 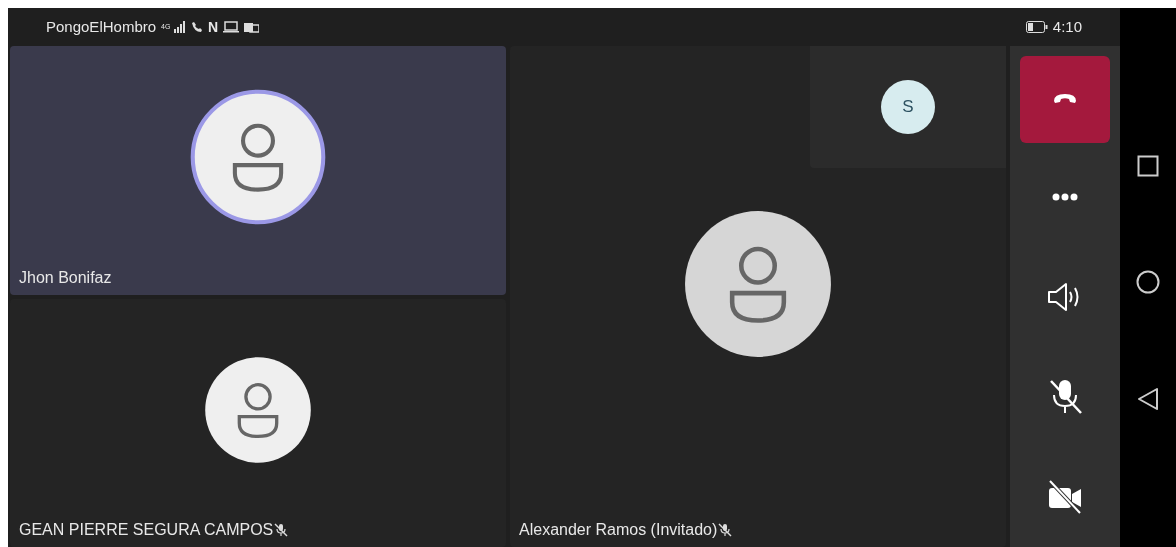 I want to click on clock-time: 4:10, so click(x=1067, y=26).